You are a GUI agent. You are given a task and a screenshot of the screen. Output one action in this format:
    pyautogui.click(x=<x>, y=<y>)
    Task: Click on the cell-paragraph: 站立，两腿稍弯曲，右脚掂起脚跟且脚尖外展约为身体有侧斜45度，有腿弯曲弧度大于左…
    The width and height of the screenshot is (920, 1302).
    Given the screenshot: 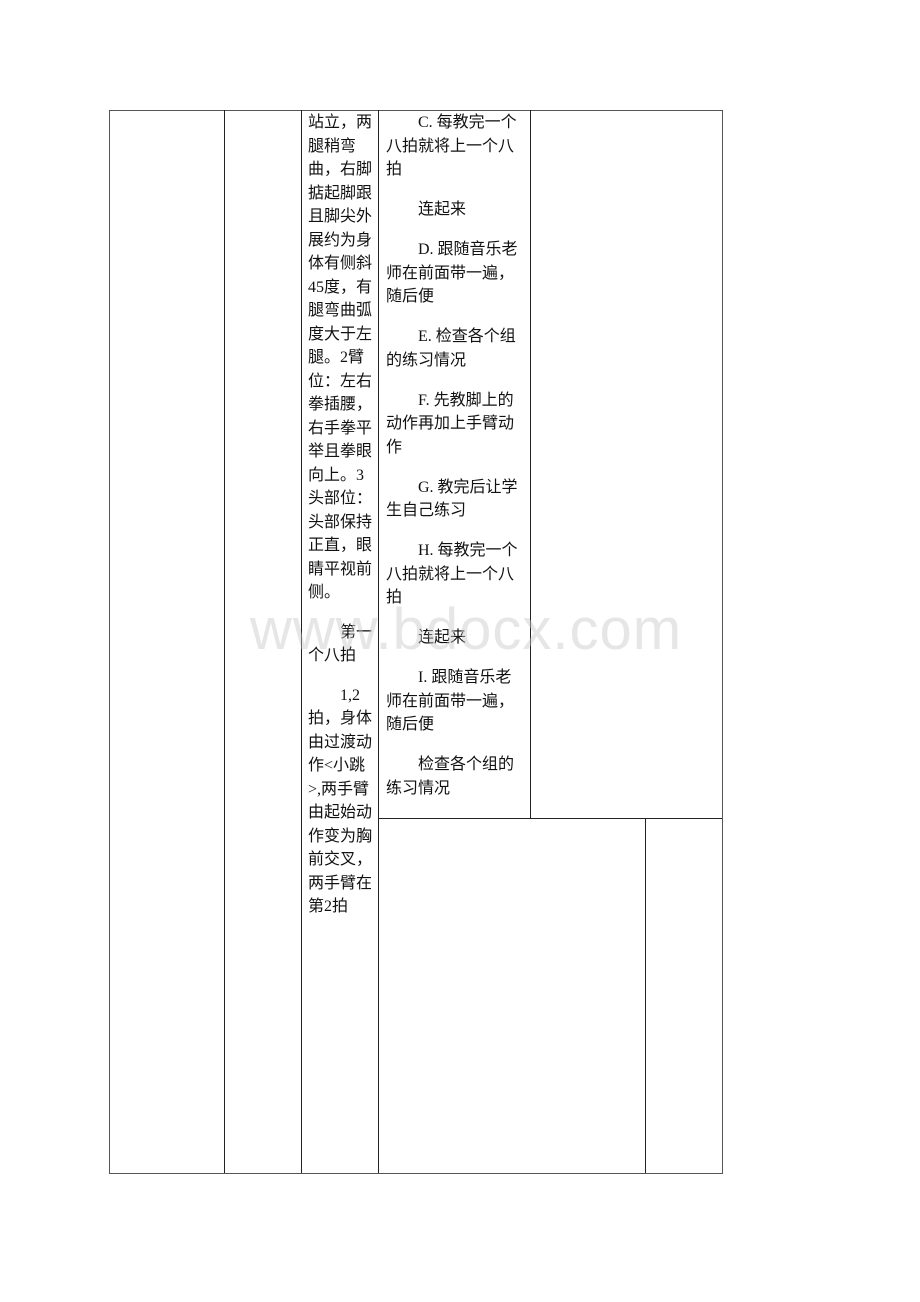 What is the action you would take?
    pyautogui.click(x=340, y=357)
    